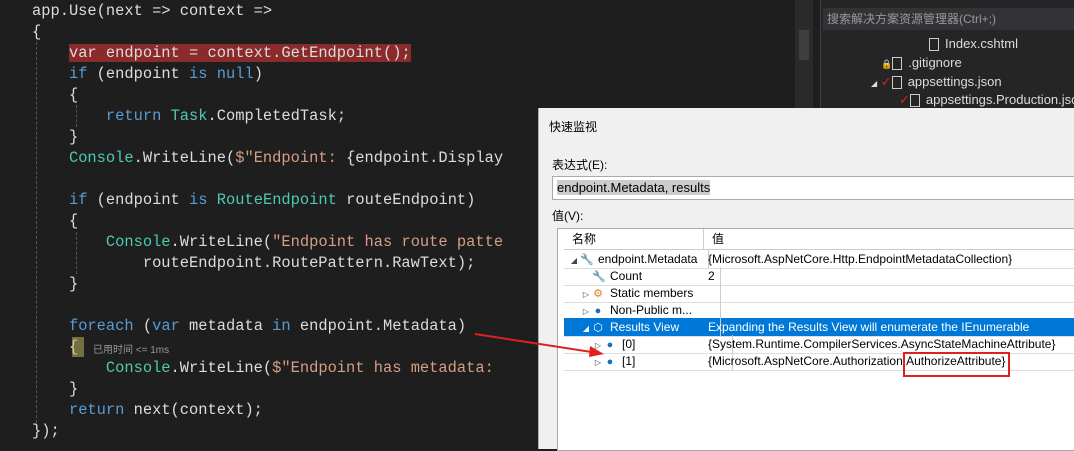  I want to click on annotation-highlight-box, so click(956, 364).